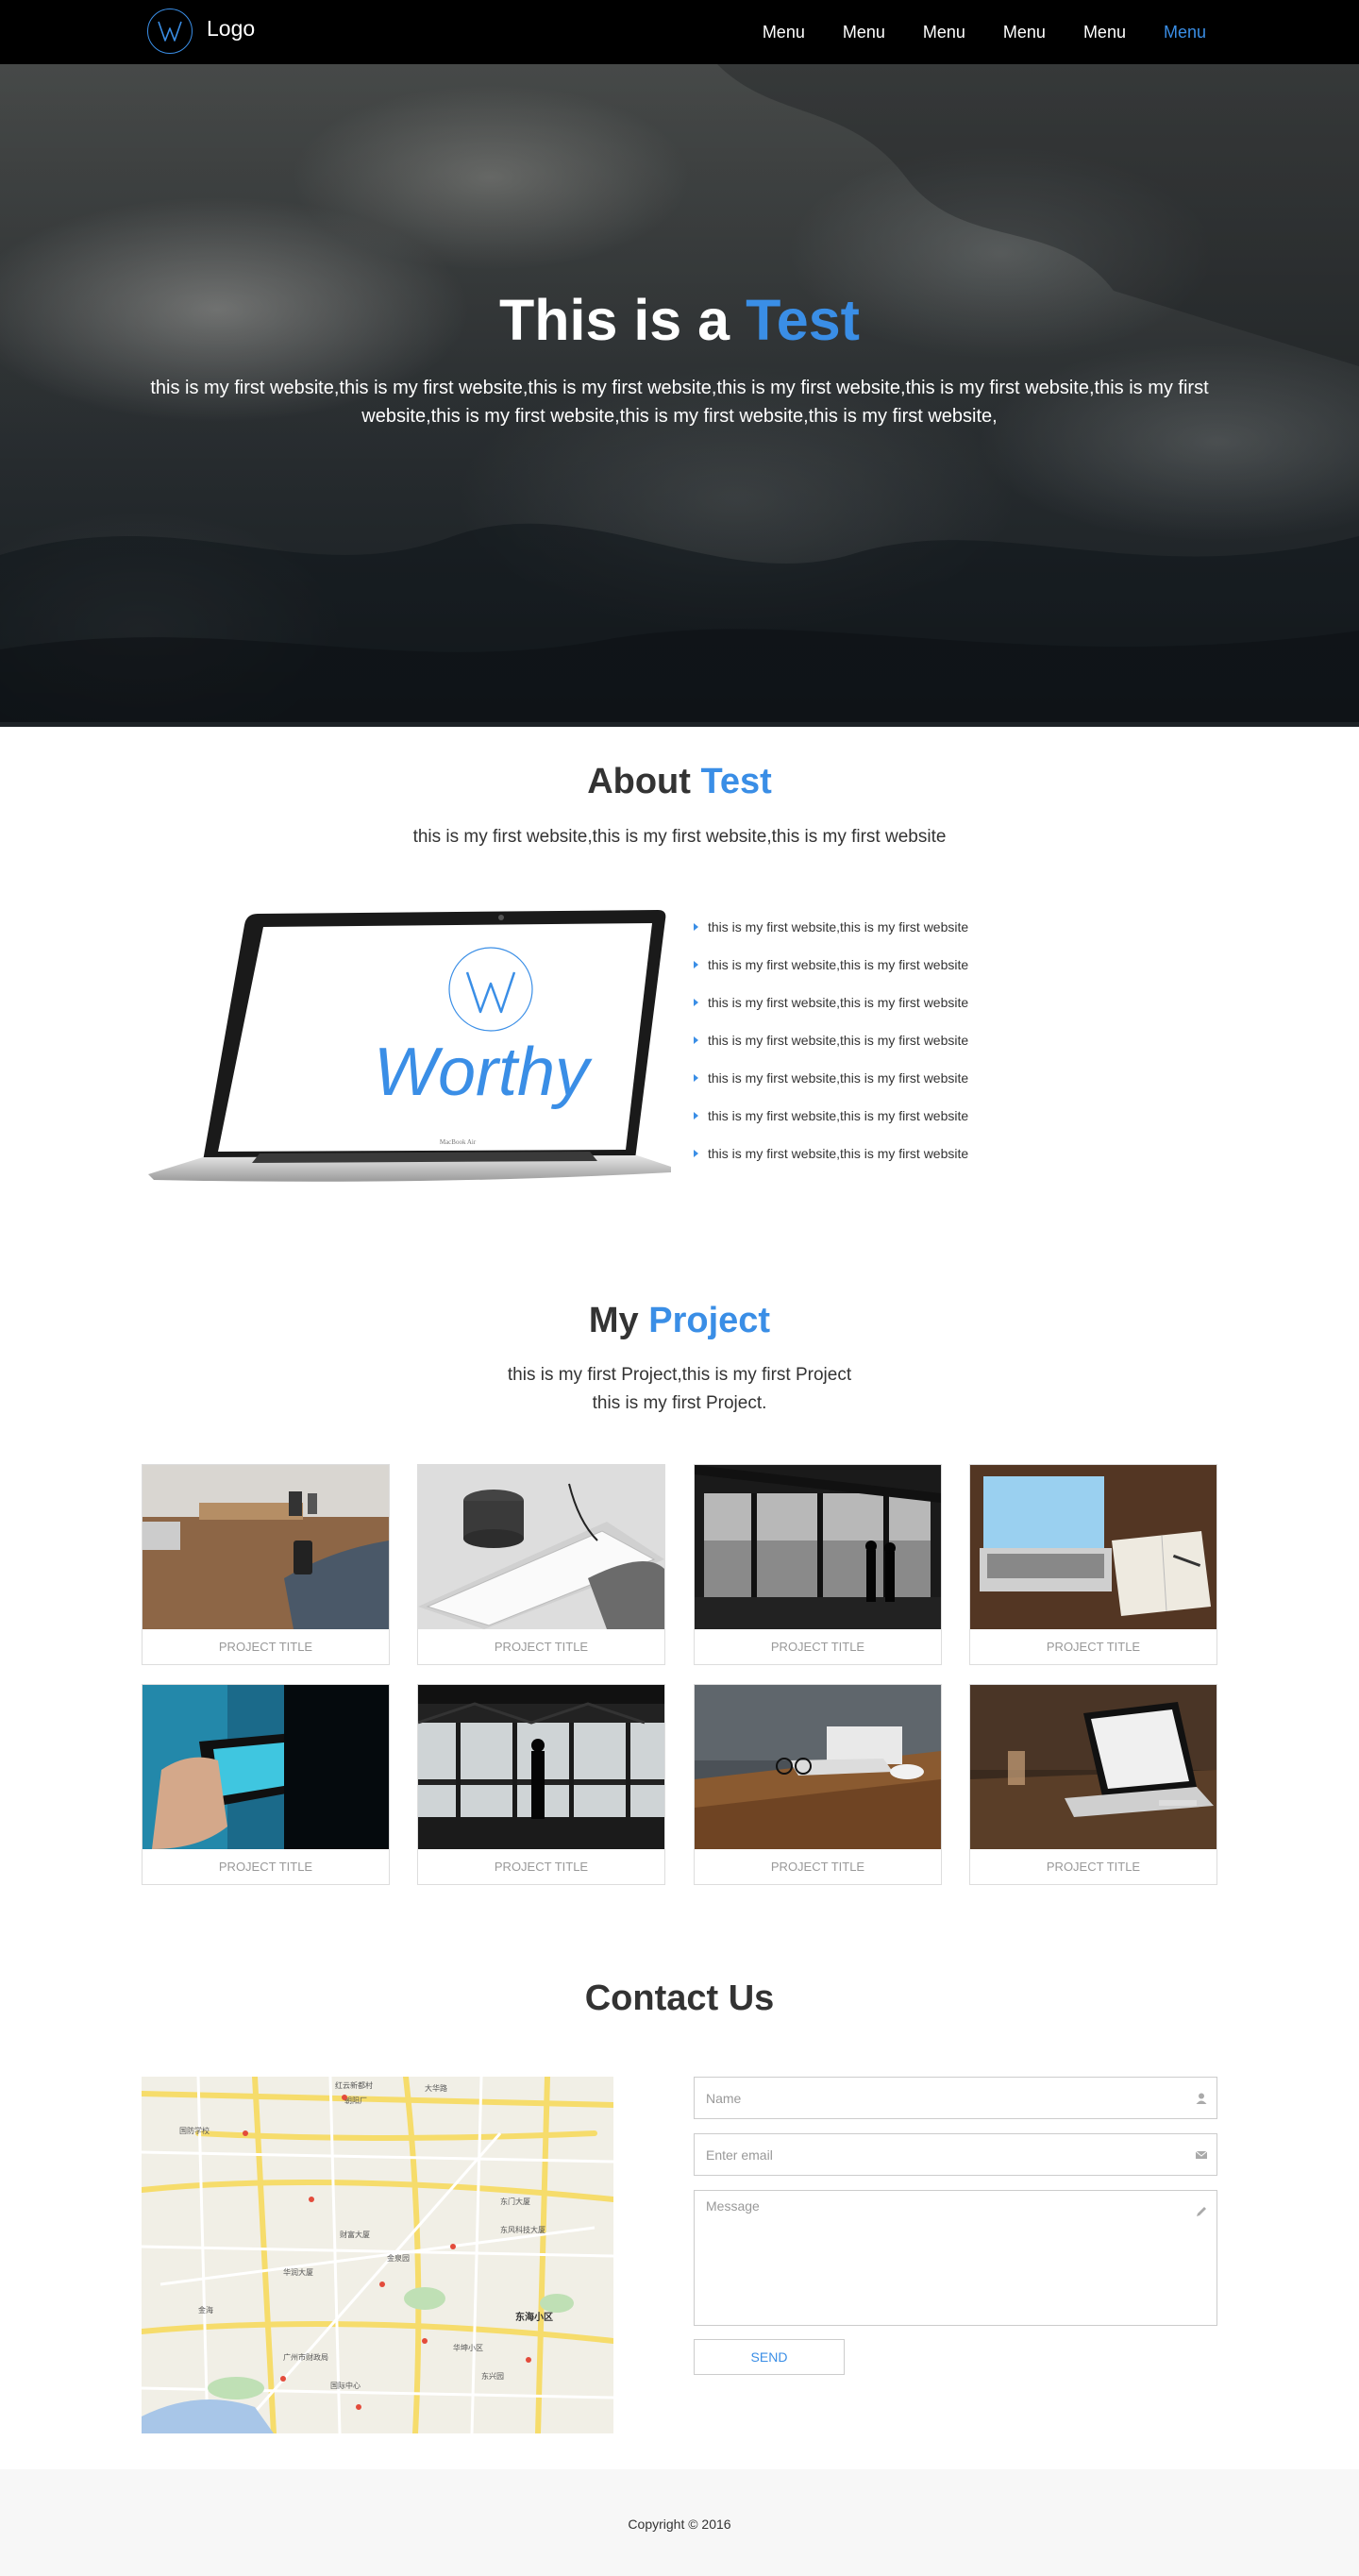 Image resolution: width=1359 pixels, height=2576 pixels. Describe the element at coordinates (784, 33) in the screenshot. I see `menu-item-1: Menu` at that location.